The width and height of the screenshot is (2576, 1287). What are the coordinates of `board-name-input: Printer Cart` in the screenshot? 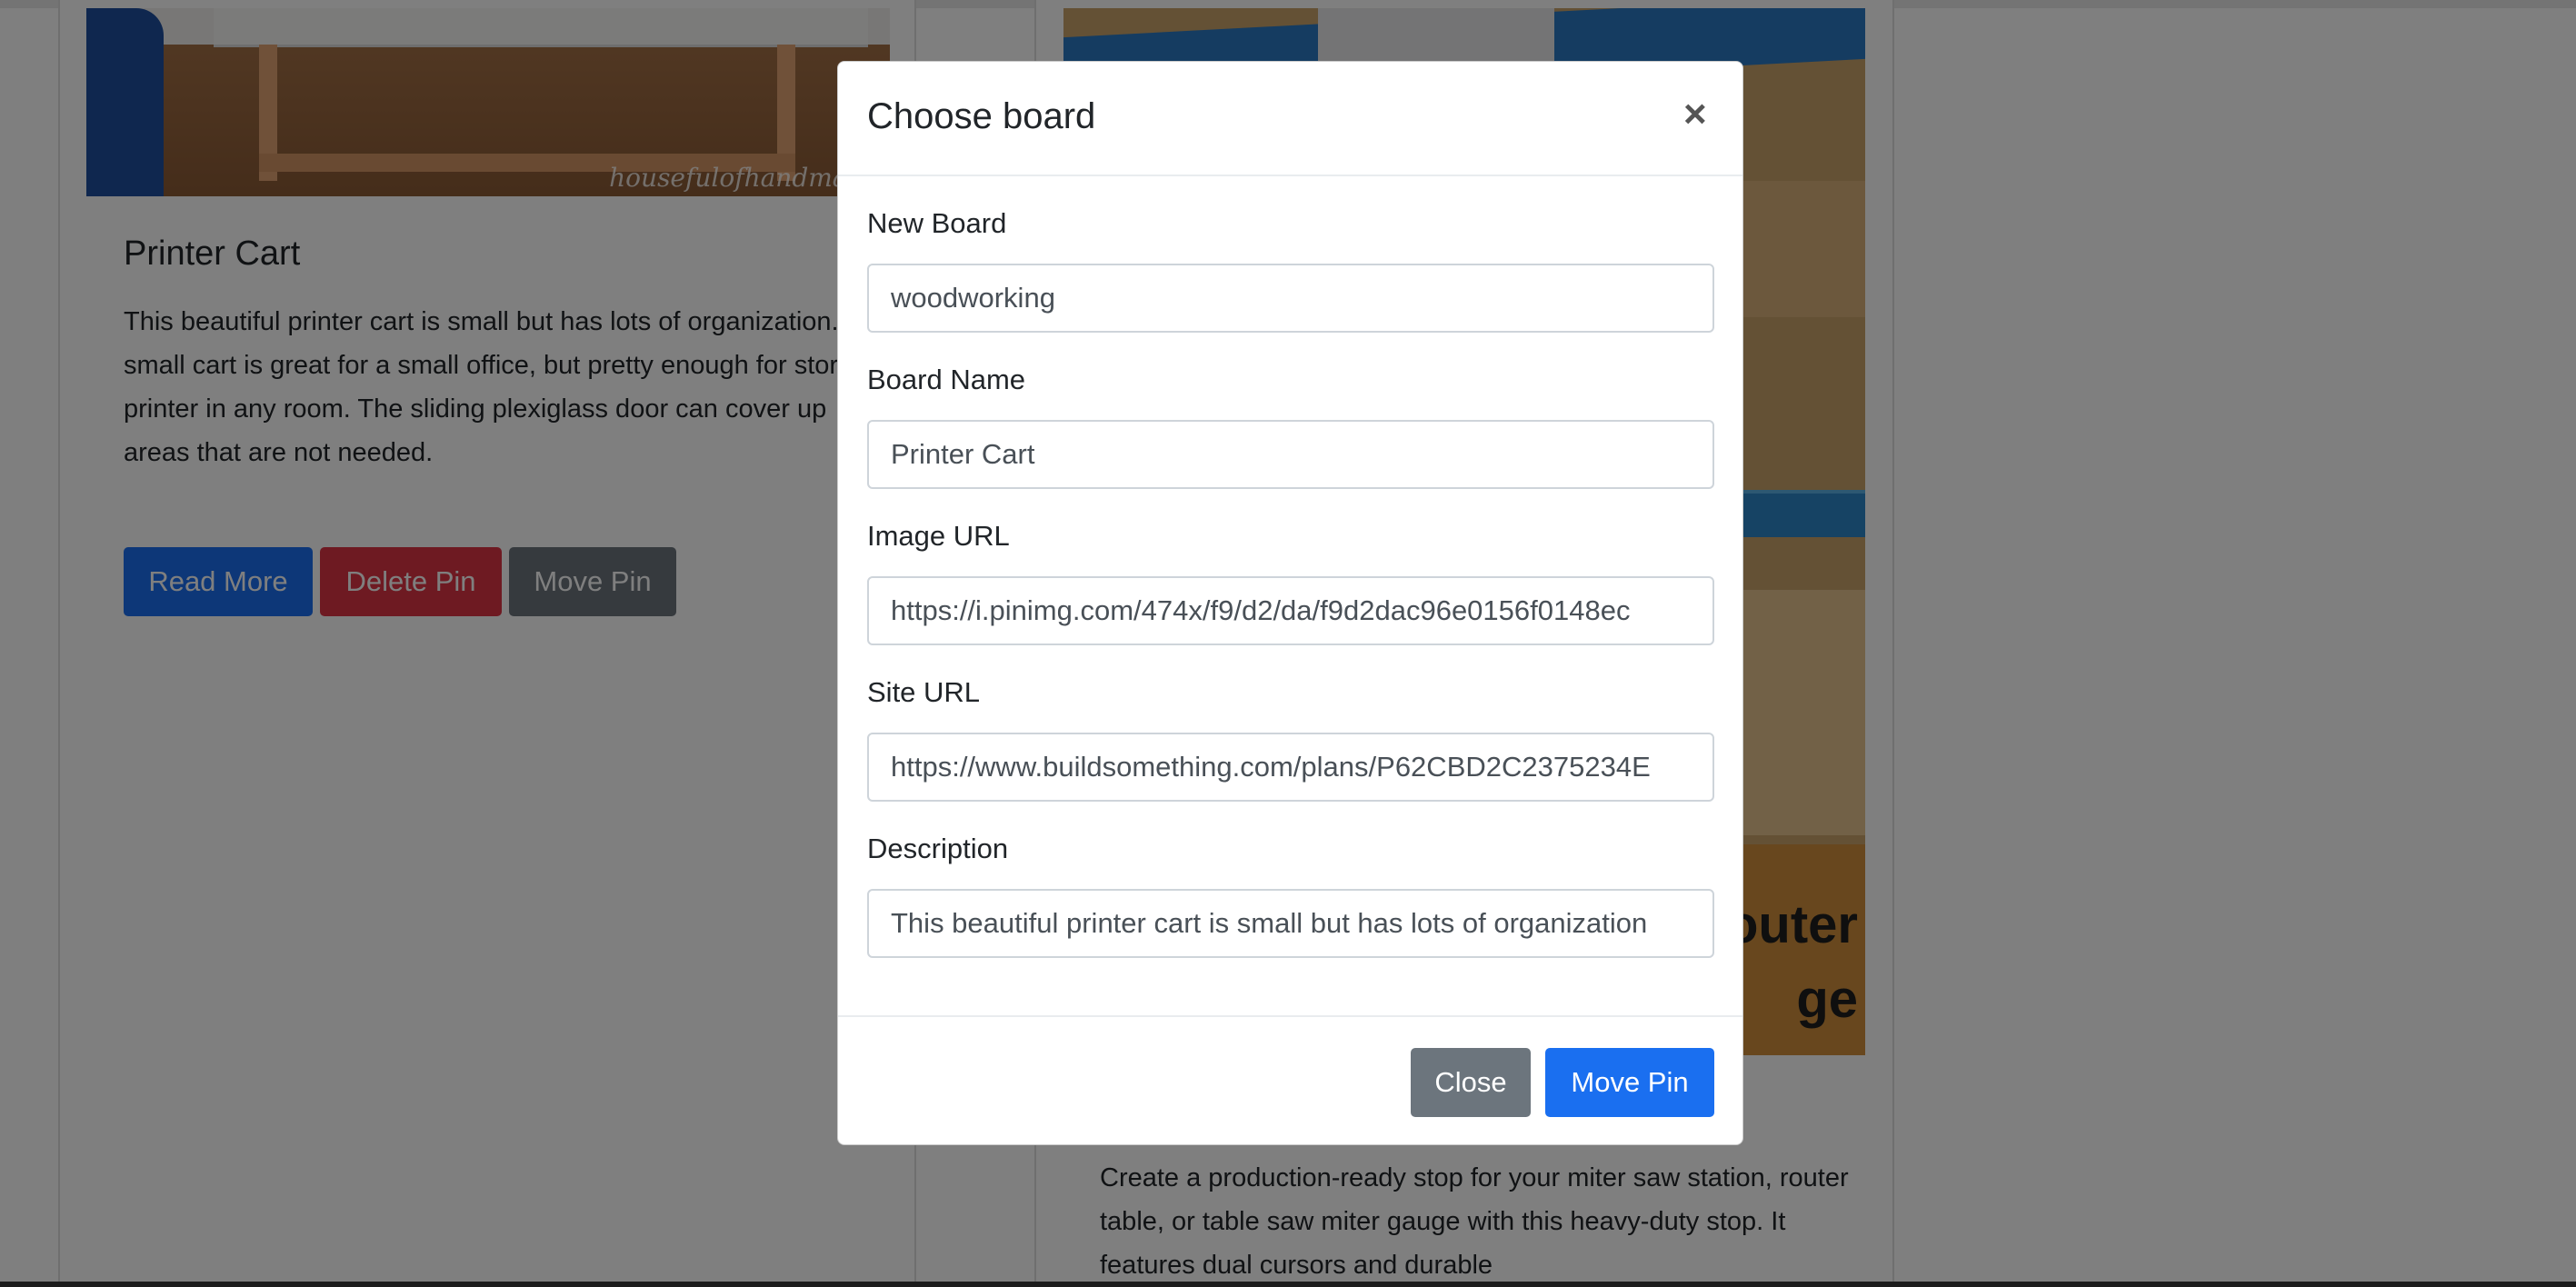 It's located at (1290, 454).